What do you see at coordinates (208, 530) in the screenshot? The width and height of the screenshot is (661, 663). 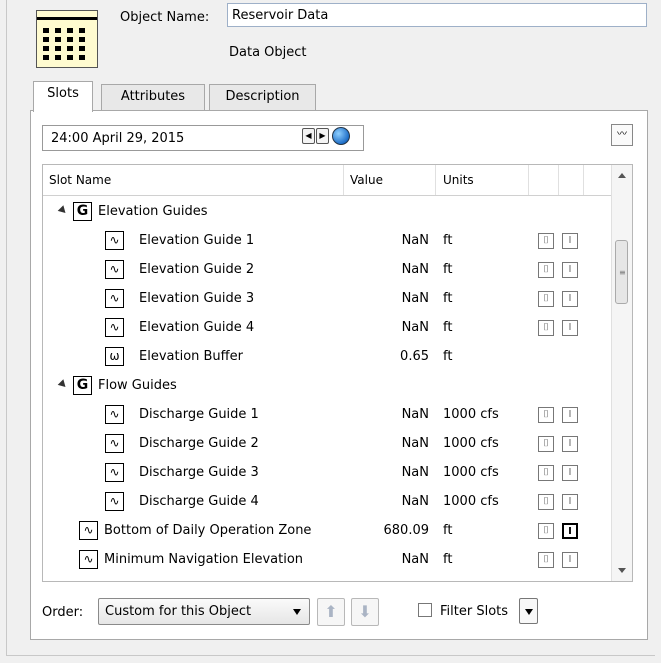 I see `slot-name: Bottom of Daily Operation Zone` at bounding box center [208, 530].